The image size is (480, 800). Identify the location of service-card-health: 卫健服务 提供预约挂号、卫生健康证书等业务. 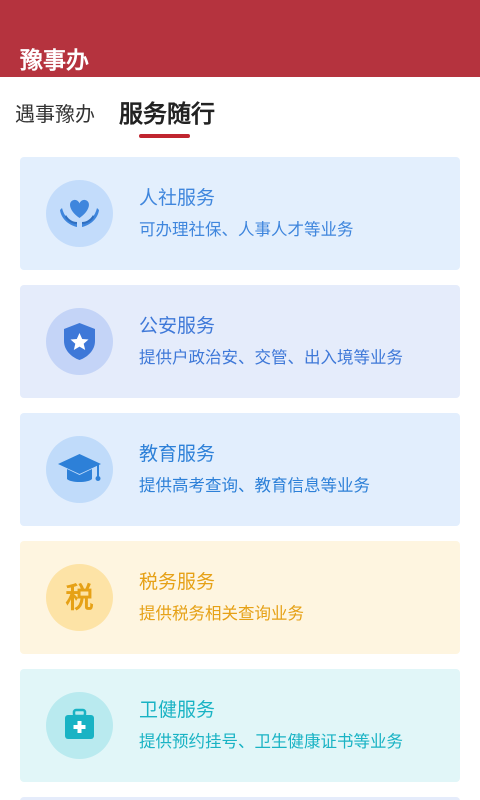
(240, 725).